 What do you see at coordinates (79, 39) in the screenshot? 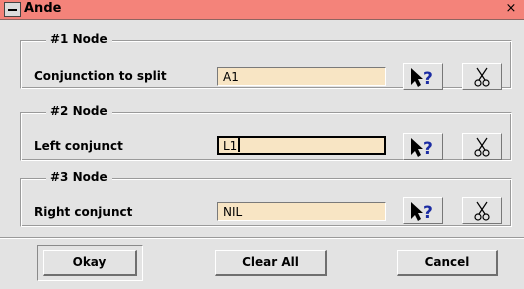
I see `node-1-legend: #1 Node` at bounding box center [79, 39].